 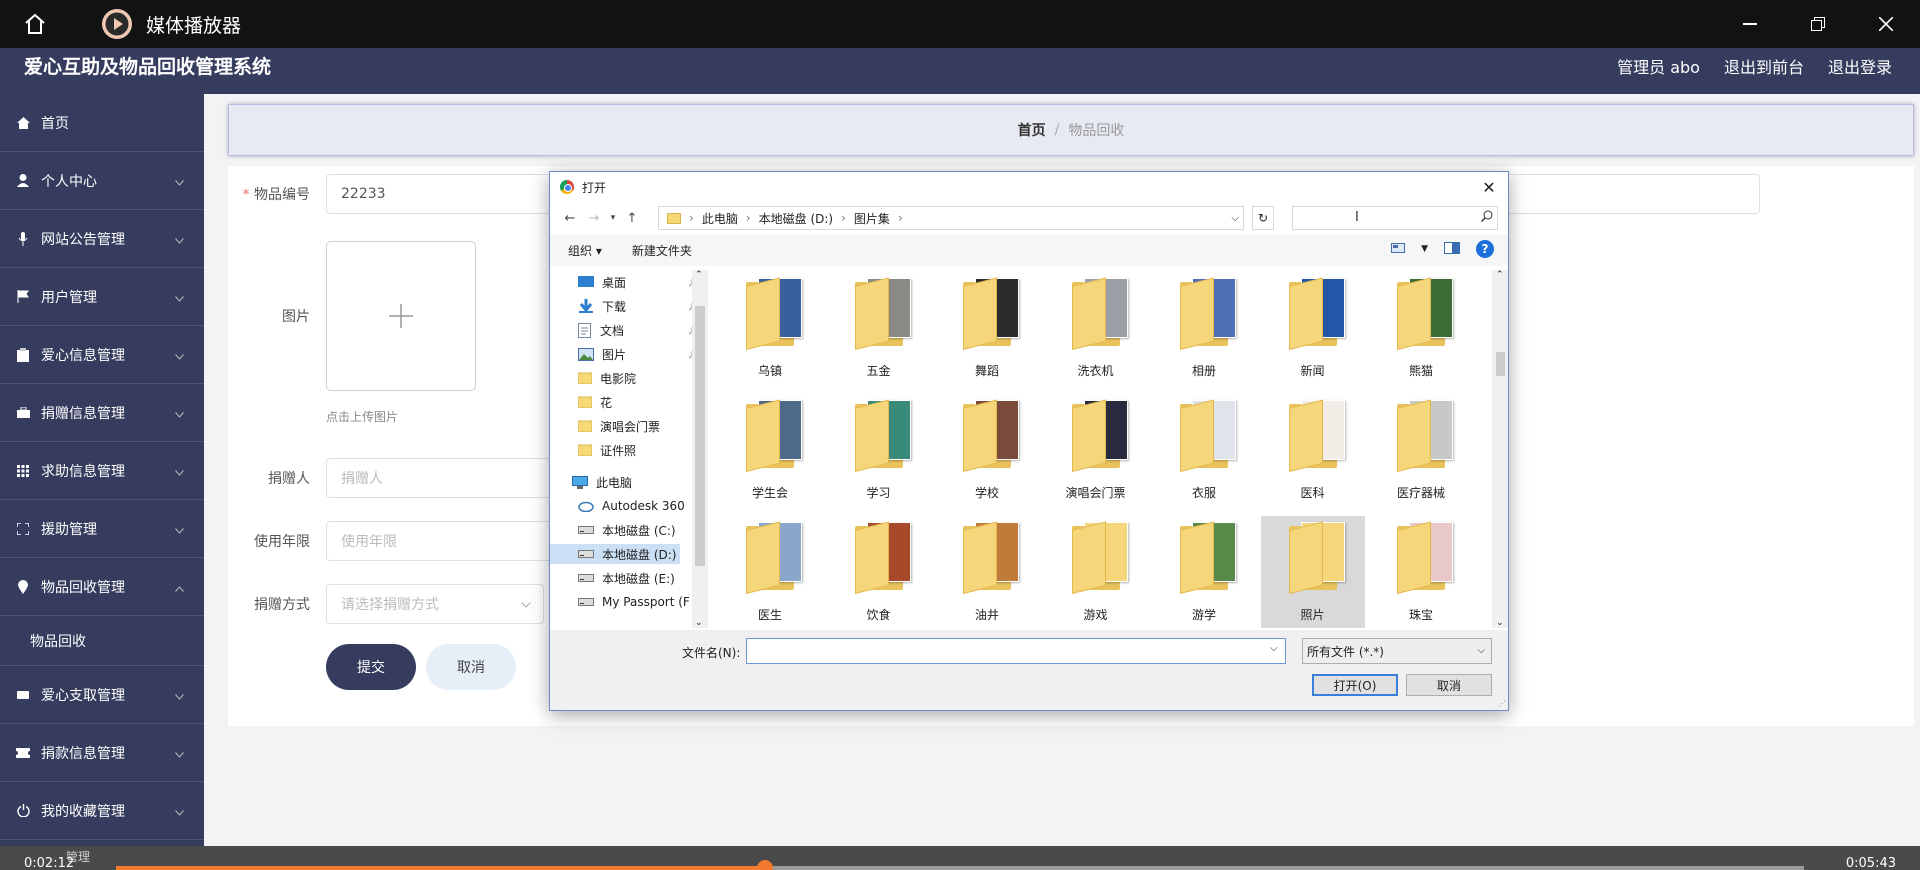 What do you see at coordinates (1395, 218) in the screenshot?
I see `dialog-search-input: I` at bounding box center [1395, 218].